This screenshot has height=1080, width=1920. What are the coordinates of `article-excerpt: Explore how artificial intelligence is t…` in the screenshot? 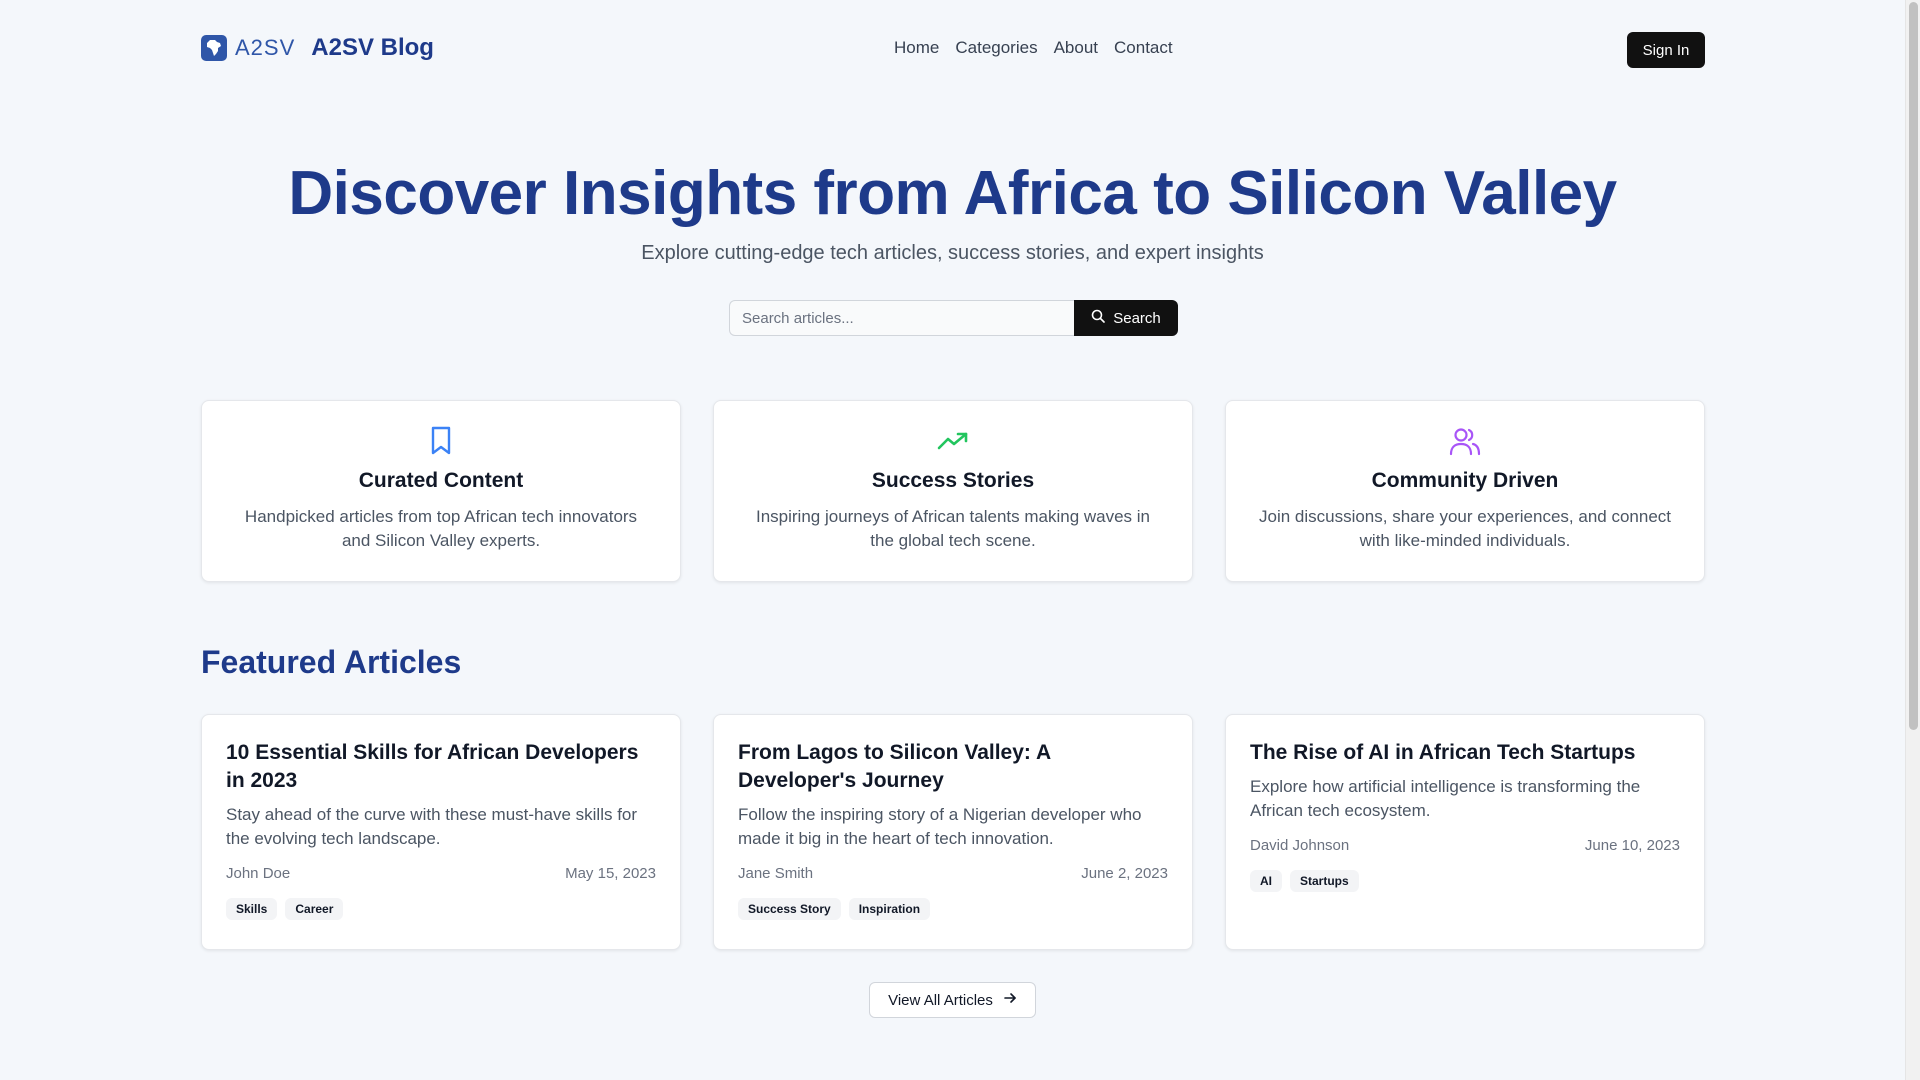 It's located at (1445, 798).